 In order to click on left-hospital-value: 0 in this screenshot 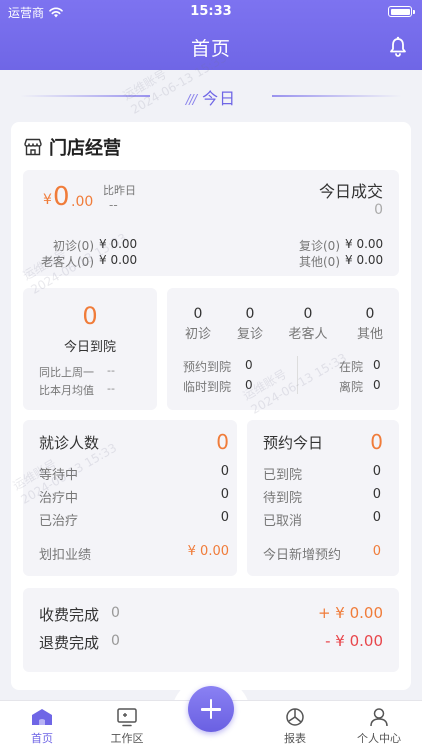, I will do `click(377, 385)`.